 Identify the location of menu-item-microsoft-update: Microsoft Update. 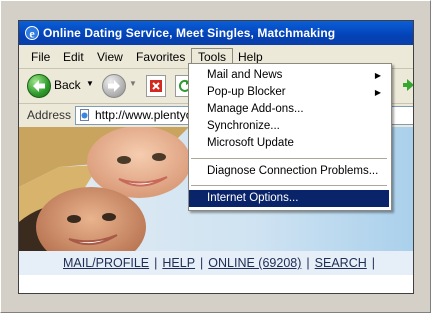
(289, 143).